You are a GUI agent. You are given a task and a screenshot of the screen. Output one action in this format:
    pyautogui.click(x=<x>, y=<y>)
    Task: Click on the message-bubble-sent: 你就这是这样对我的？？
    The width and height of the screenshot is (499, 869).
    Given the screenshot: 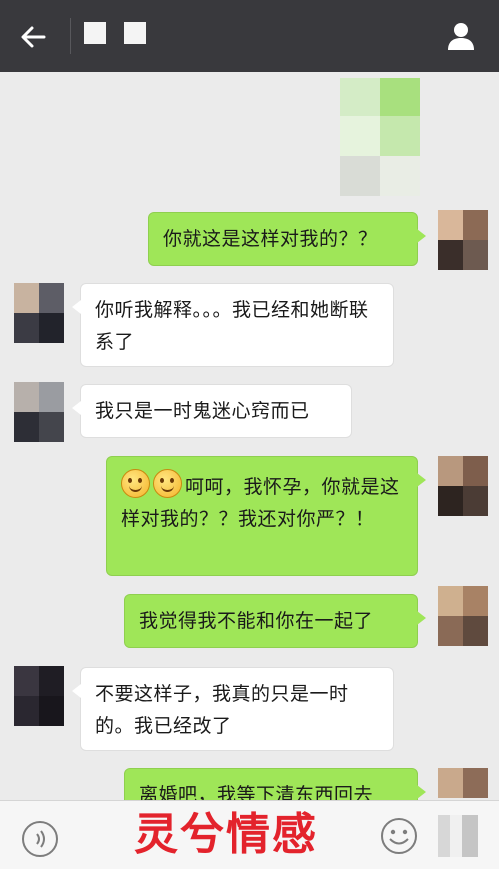 What is the action you would take?
    pyautogui.click(x=287, y=239)
    